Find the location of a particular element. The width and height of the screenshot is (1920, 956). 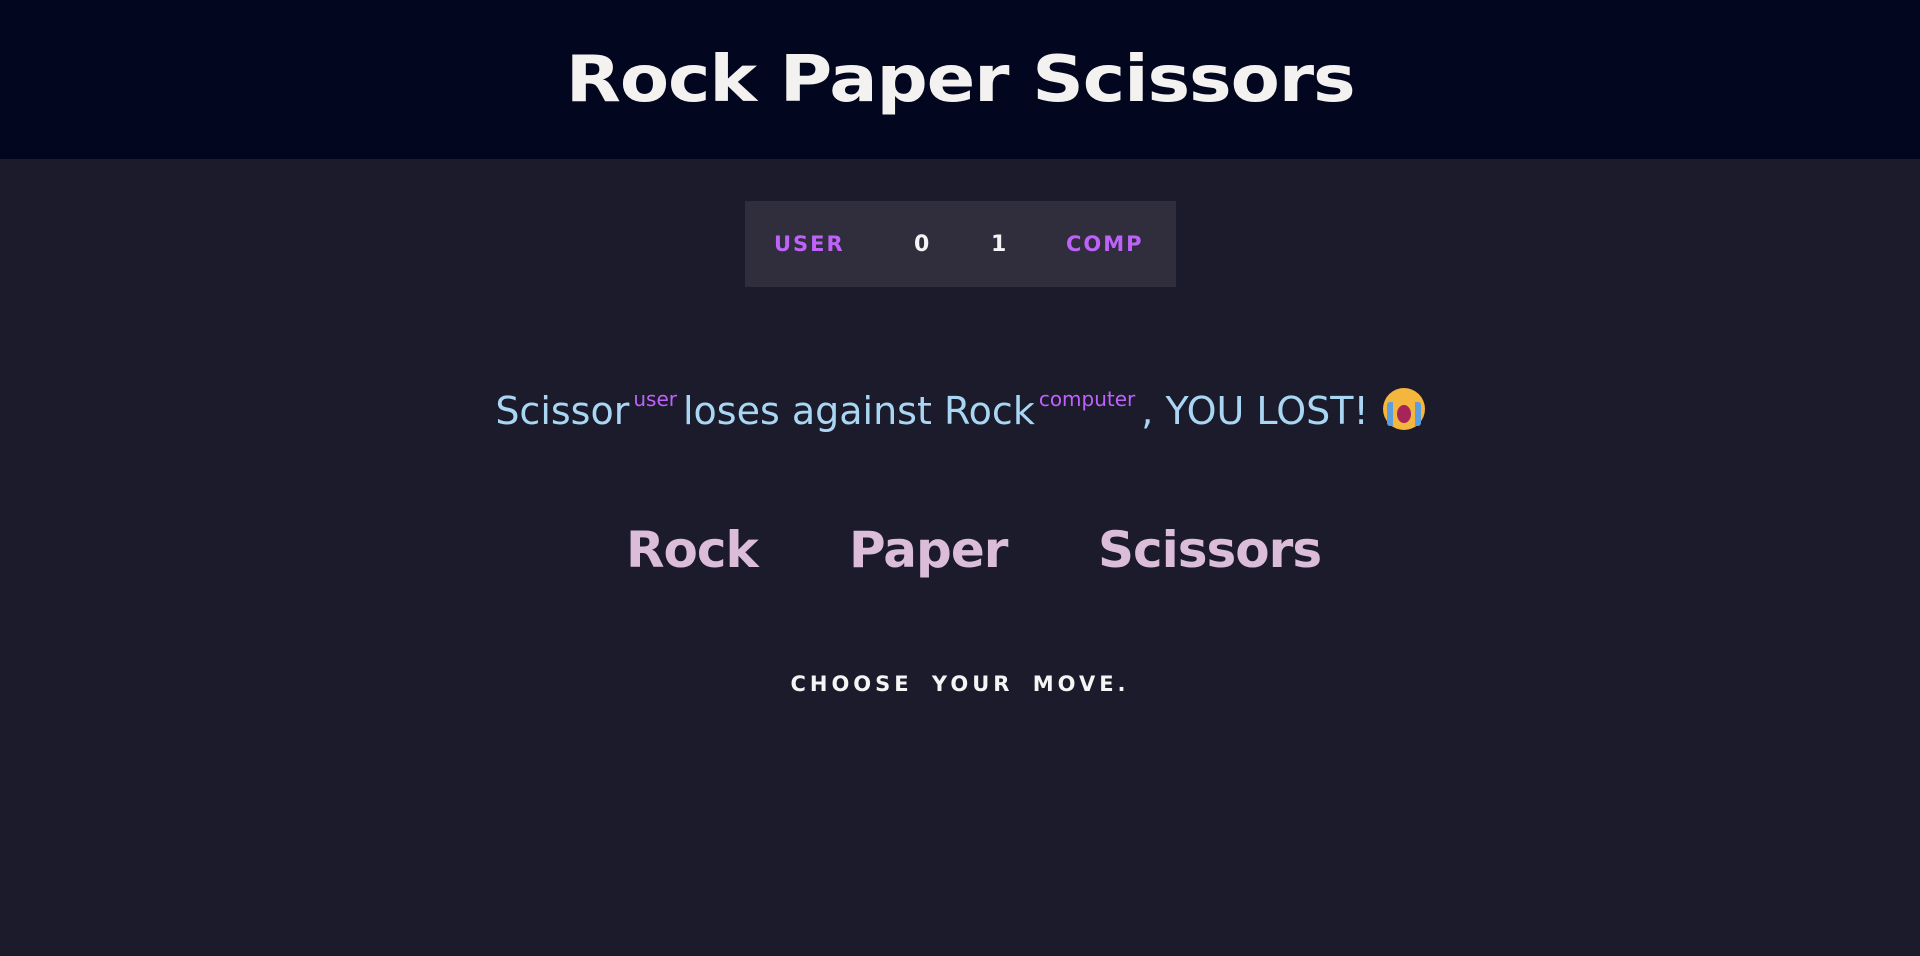

computer-score: 1 is located at coordinates (999, 244).